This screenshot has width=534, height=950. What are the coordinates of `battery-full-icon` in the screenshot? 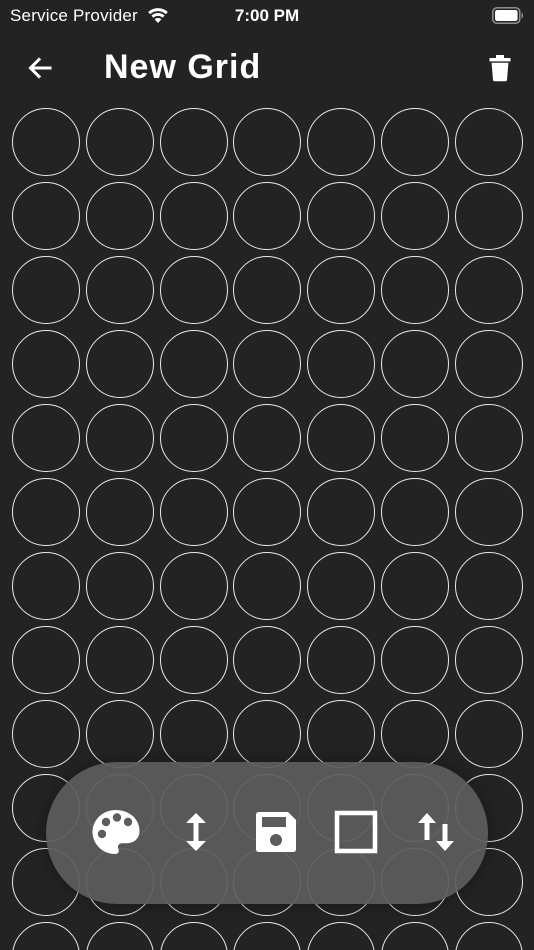 It's located at (508, 15).